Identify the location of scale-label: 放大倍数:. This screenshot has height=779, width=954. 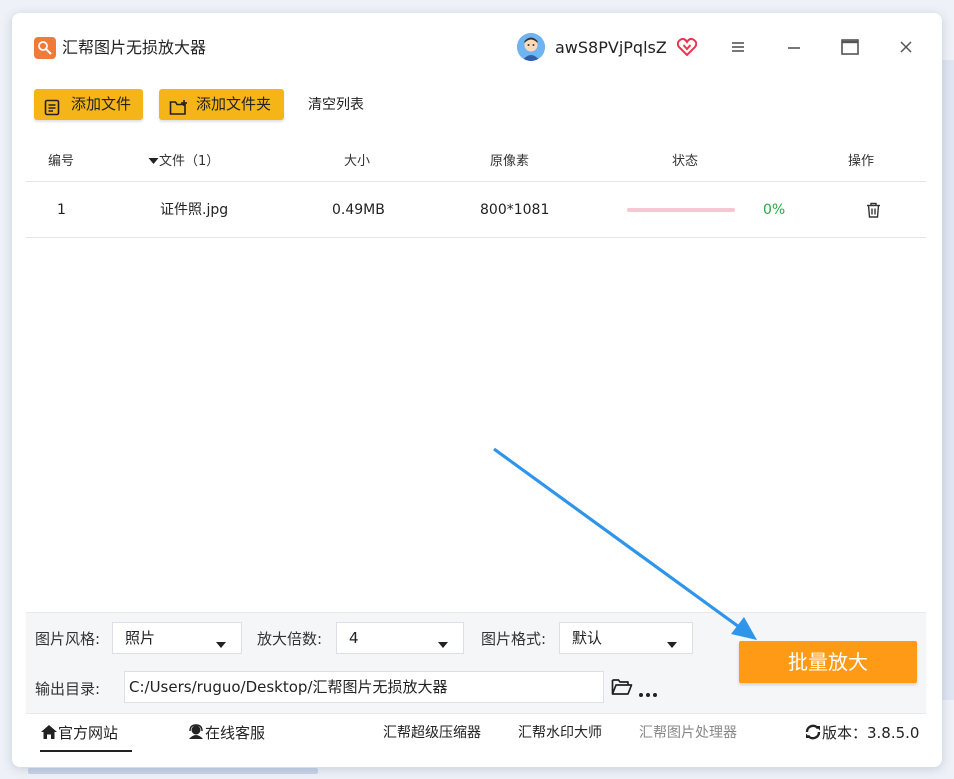
(290, 639).